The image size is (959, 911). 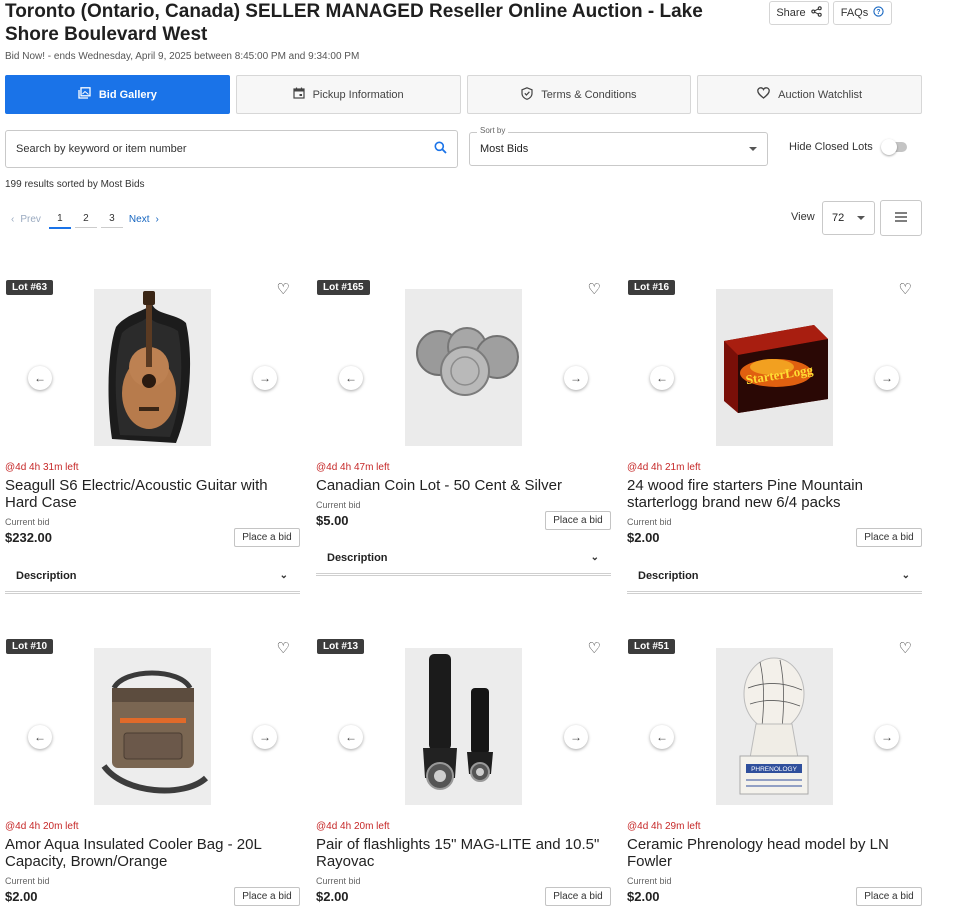 I want to click on hide-closed-toggle, so click(x=893, y=147).